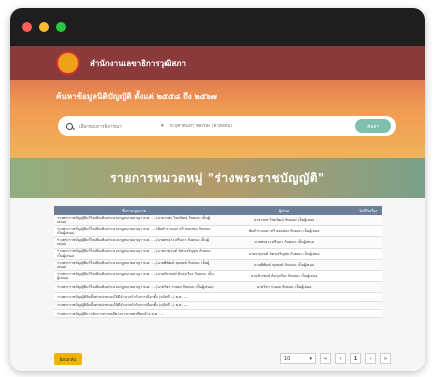  What do you see at coordinates (385, 358) in the screenshot?
I see `last-page-button: »` at bounding box center [385, 358].